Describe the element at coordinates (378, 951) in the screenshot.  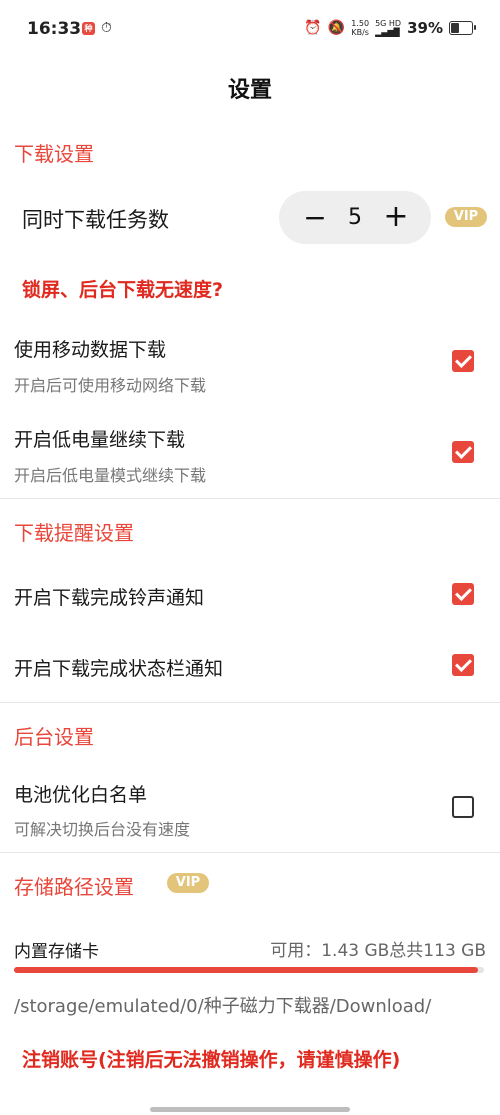
I see `storage-free-space: 可用：1.43 GB总共113 GB` at that location.